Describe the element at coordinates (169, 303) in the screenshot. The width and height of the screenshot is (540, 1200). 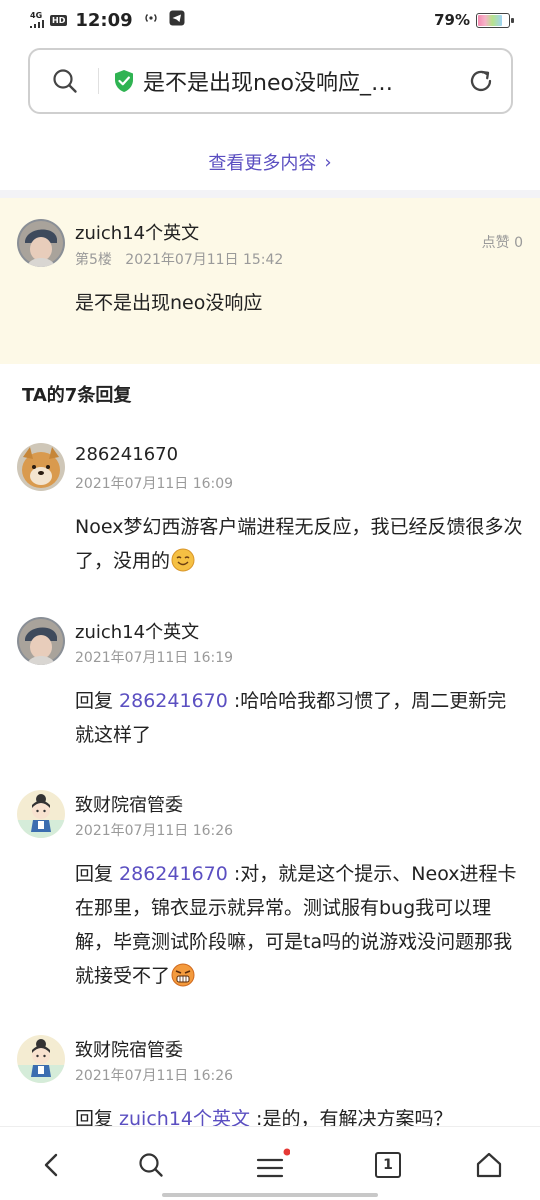
I see `post-content: 是不是出现neo没响应` at that location.